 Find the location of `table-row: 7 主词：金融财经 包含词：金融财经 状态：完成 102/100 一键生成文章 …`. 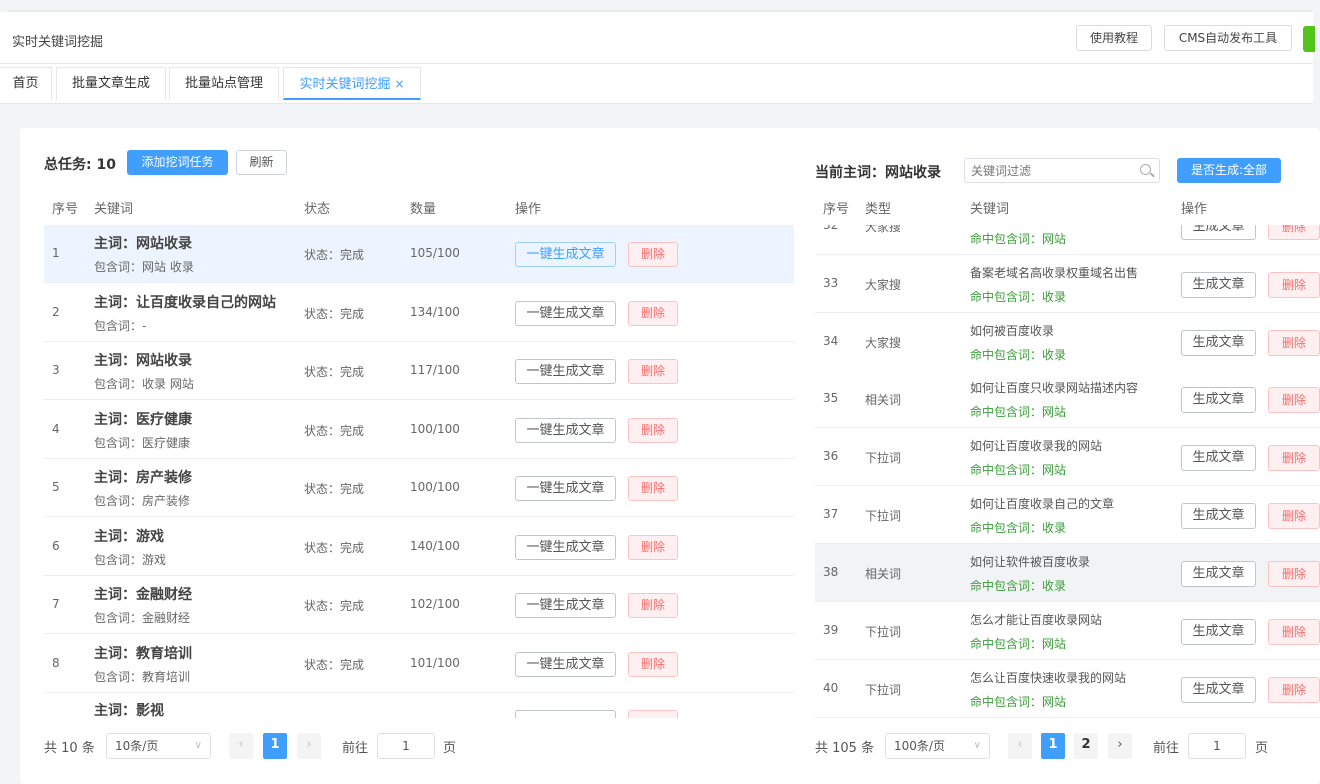

table-row: 7 主词：金融财经 包含词：金融财经 状态：完成 102/100 一键生成文章 … is located at coordinates (419, 605).